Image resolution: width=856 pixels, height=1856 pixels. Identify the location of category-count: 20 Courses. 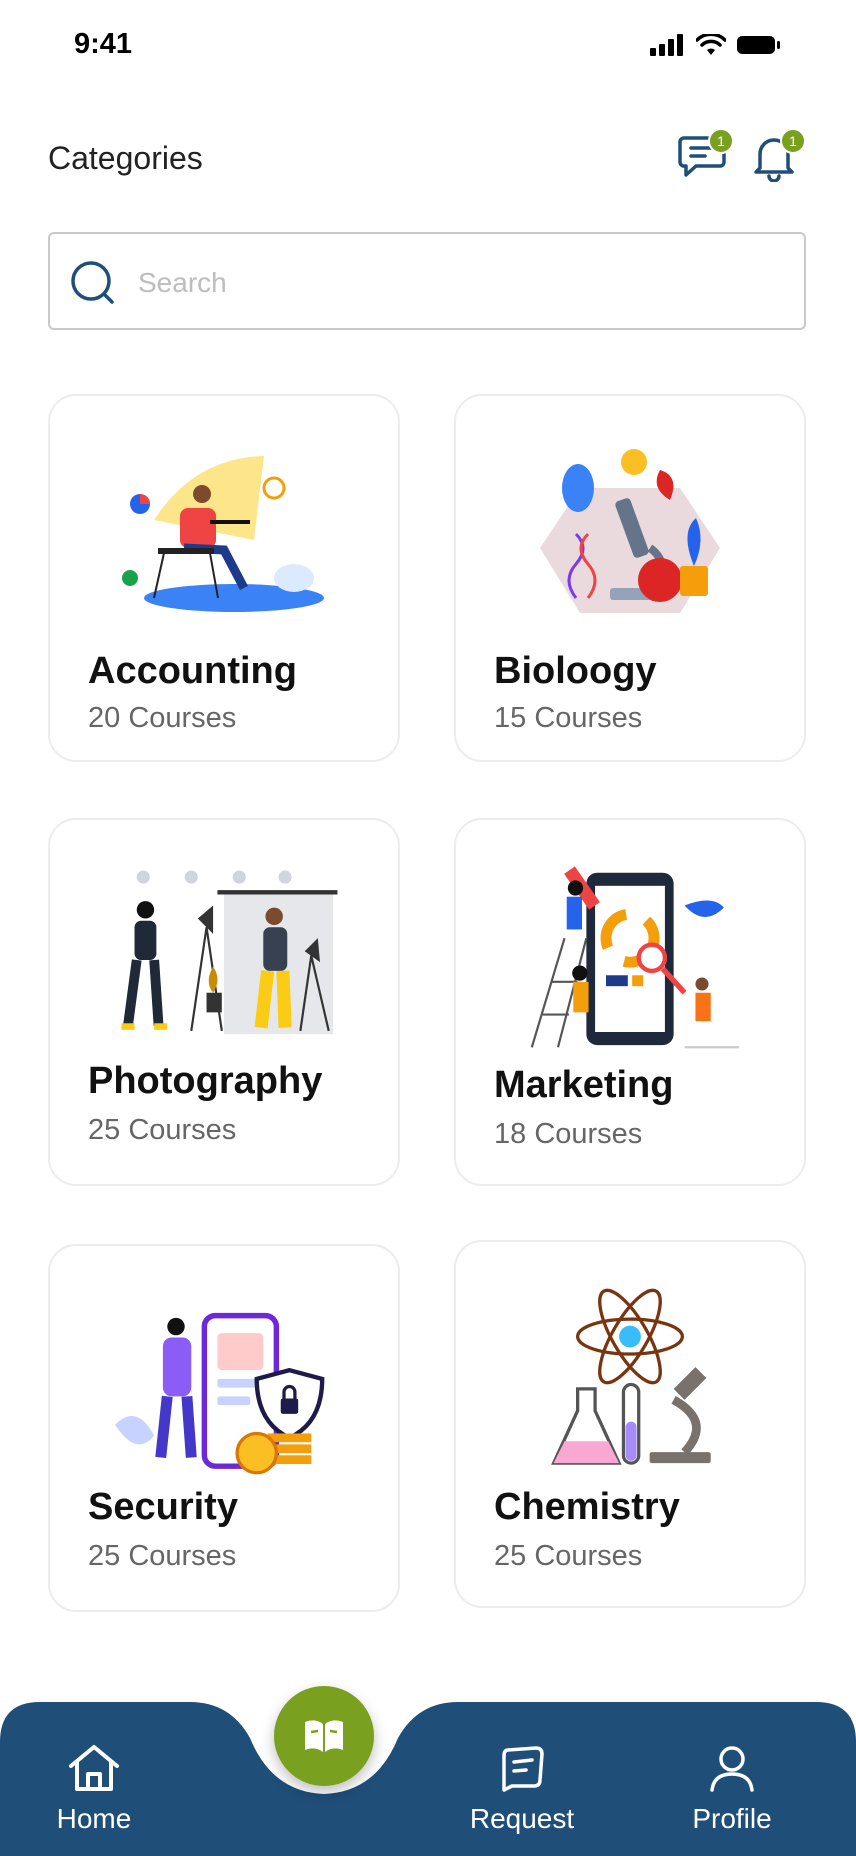
(162, 718).